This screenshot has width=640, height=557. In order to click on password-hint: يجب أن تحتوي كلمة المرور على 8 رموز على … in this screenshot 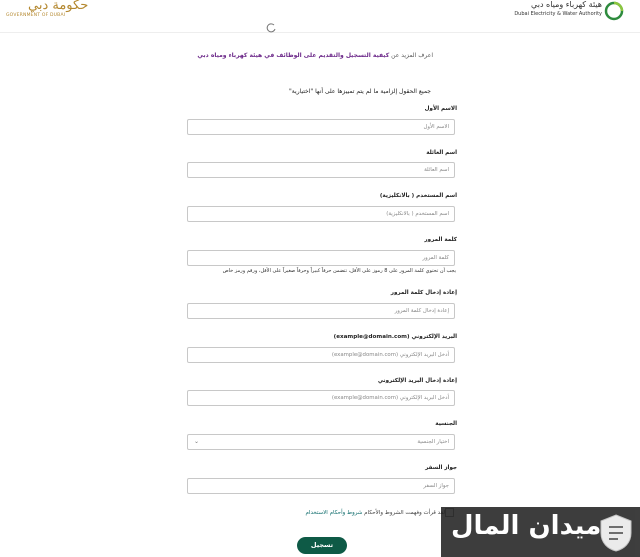, I will do `click(339, 271)`.